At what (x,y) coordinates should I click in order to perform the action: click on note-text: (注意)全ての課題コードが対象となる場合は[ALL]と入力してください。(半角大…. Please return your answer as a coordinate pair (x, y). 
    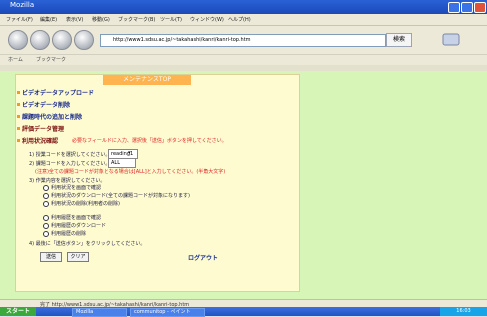
    Looking at the image, I should click on (130, 172).